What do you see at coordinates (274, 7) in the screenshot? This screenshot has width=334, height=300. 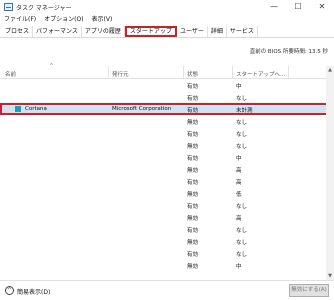 I see `minimize-button: —` at bounding box center [274, 7].